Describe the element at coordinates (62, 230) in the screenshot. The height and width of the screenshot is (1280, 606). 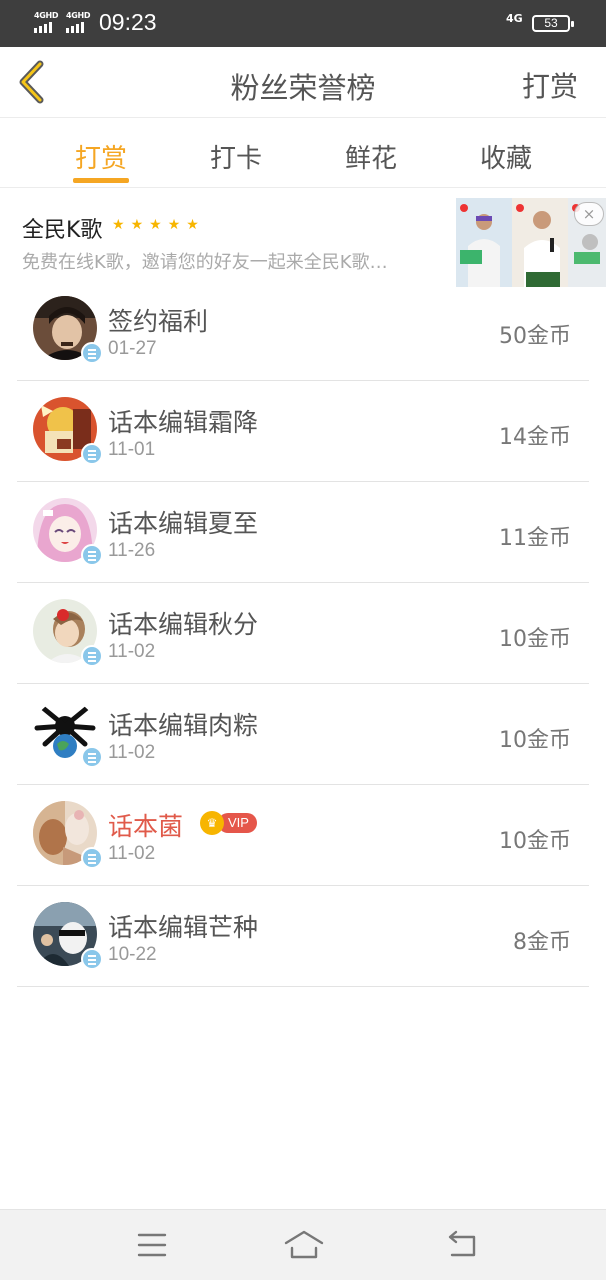
I see `ad-title: 全民K歌` at that location.